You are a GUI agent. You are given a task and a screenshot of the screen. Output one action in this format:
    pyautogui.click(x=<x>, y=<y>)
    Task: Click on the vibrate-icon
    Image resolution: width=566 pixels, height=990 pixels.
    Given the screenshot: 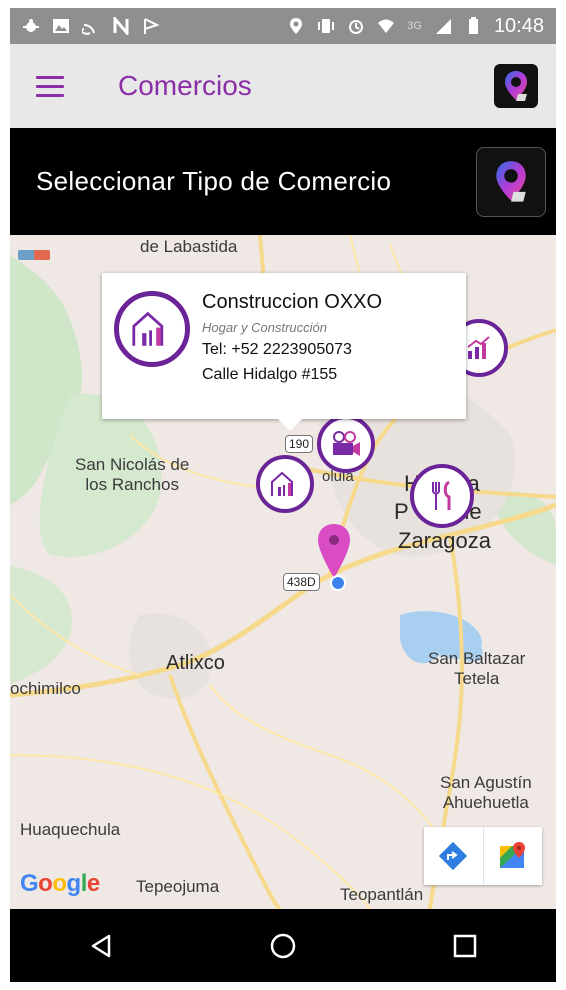 What is the action you would take?
    pyautogui.click(x=326, y=26)
    